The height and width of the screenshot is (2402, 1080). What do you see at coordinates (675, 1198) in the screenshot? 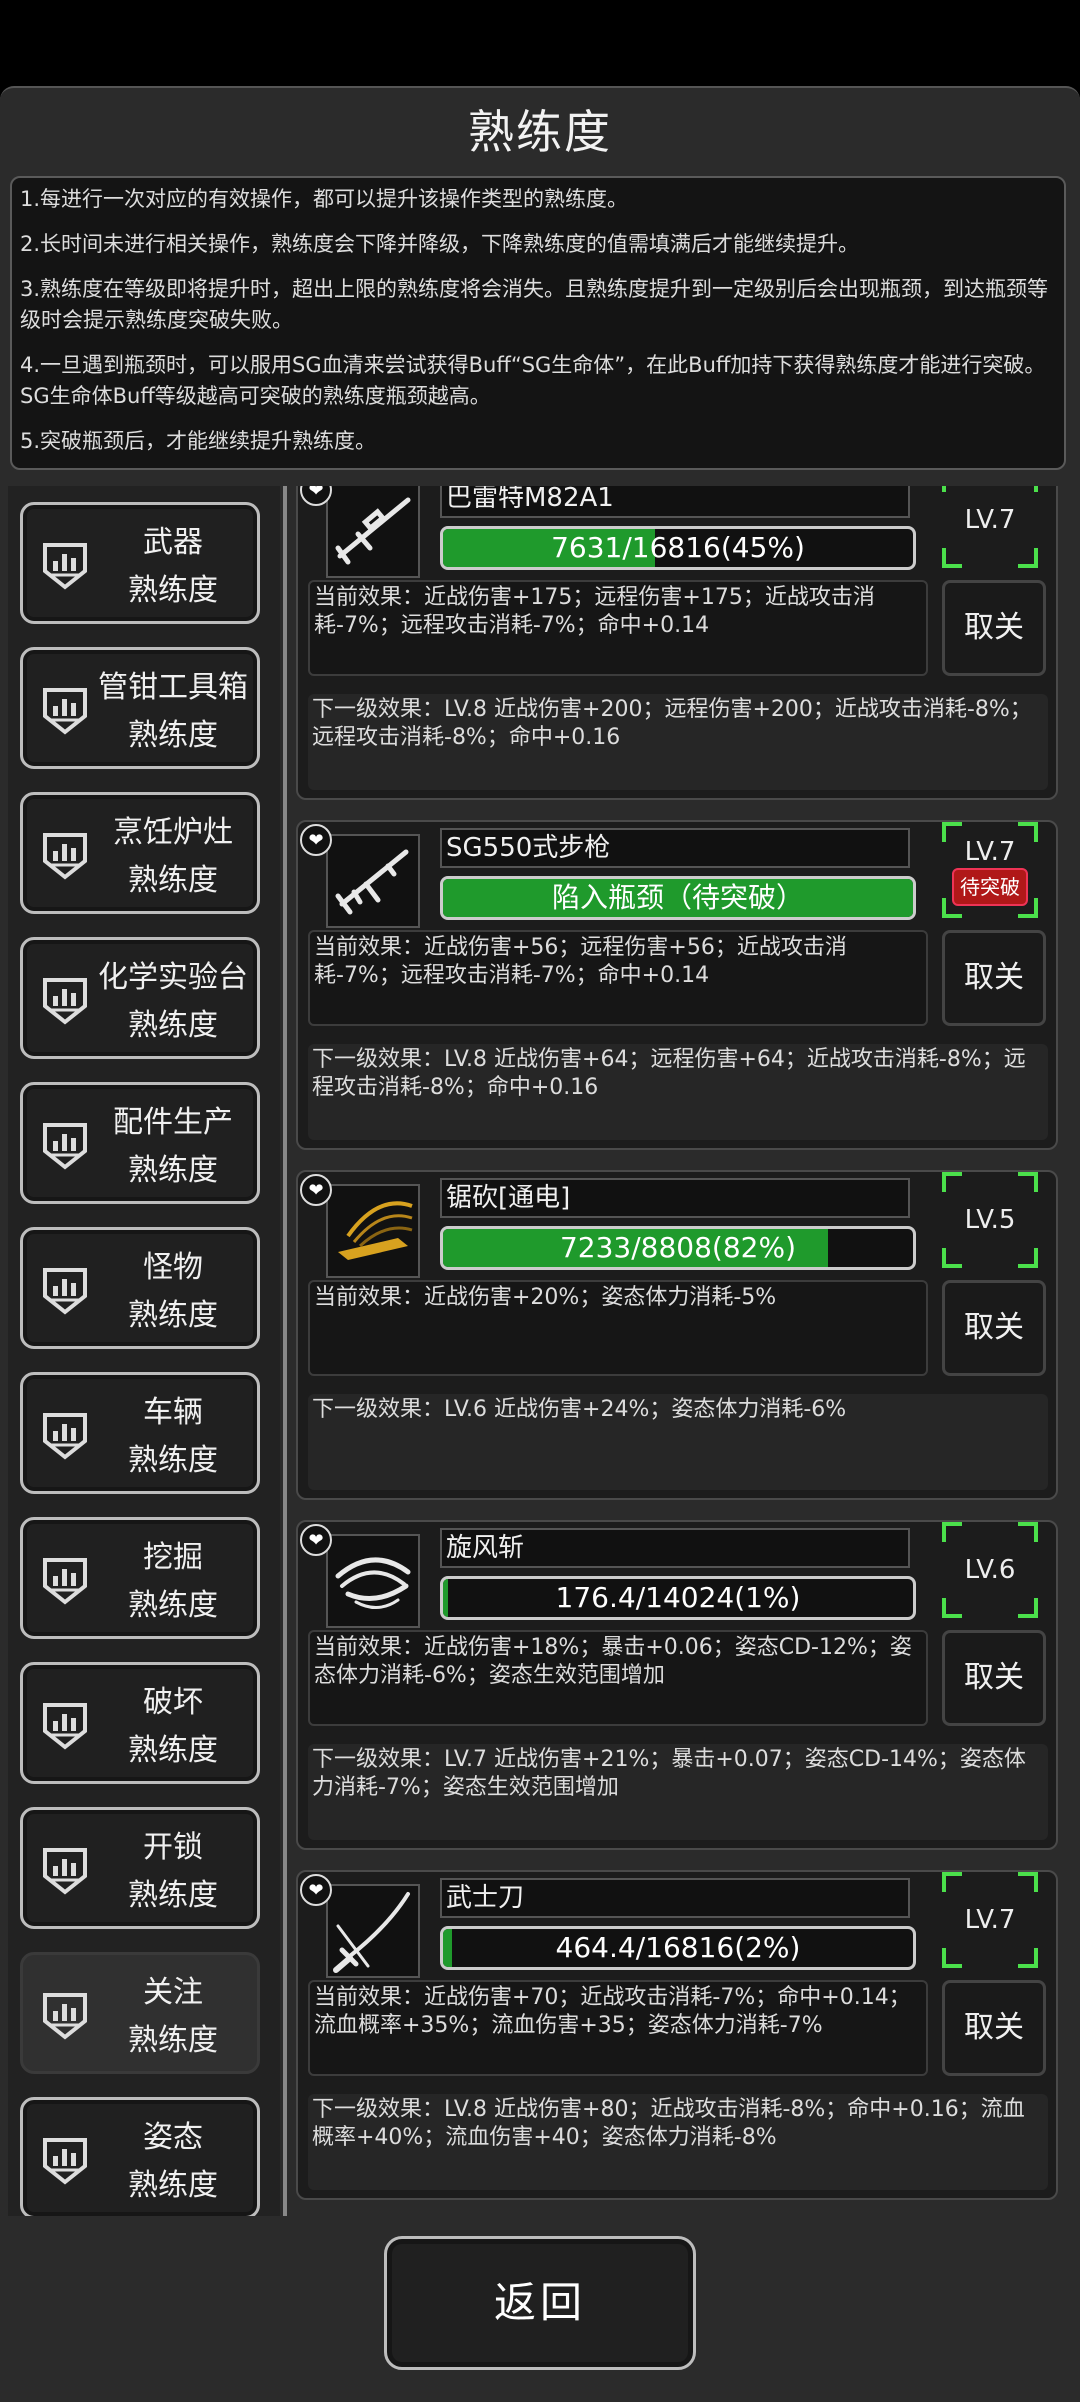
I see `item-name: 锯砍[通电]` at bounding box center [675, 1198].